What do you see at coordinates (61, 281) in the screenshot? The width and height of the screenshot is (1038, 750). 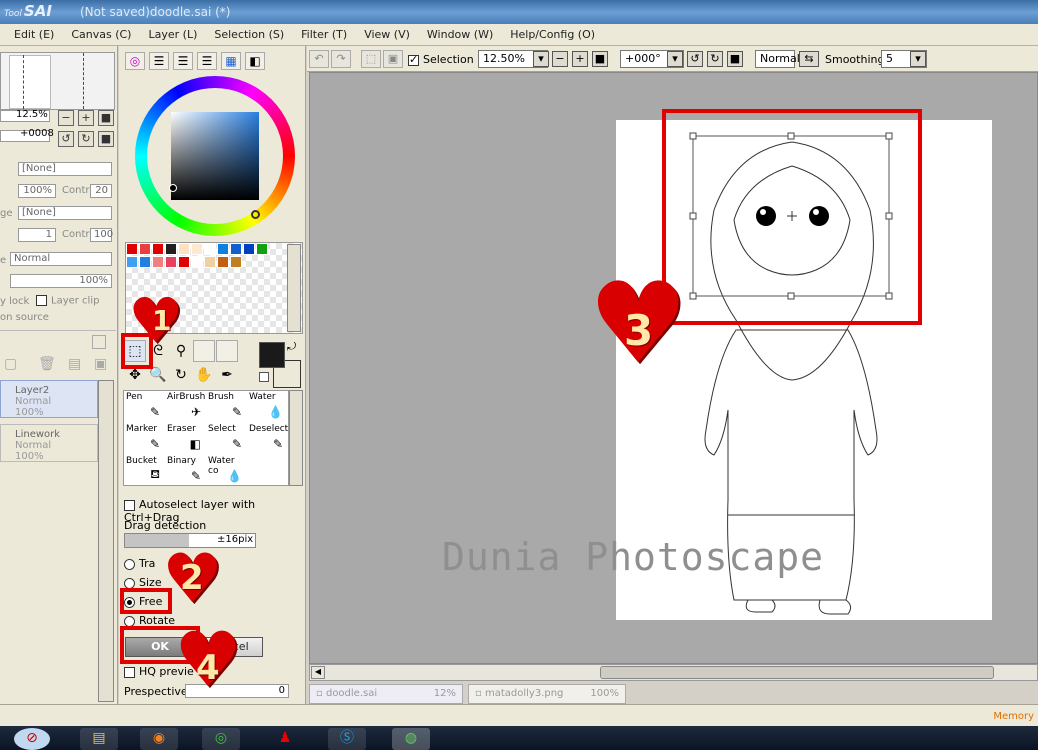 I see `layer-opacity-field: 100%` at bounding box center [61, 281].